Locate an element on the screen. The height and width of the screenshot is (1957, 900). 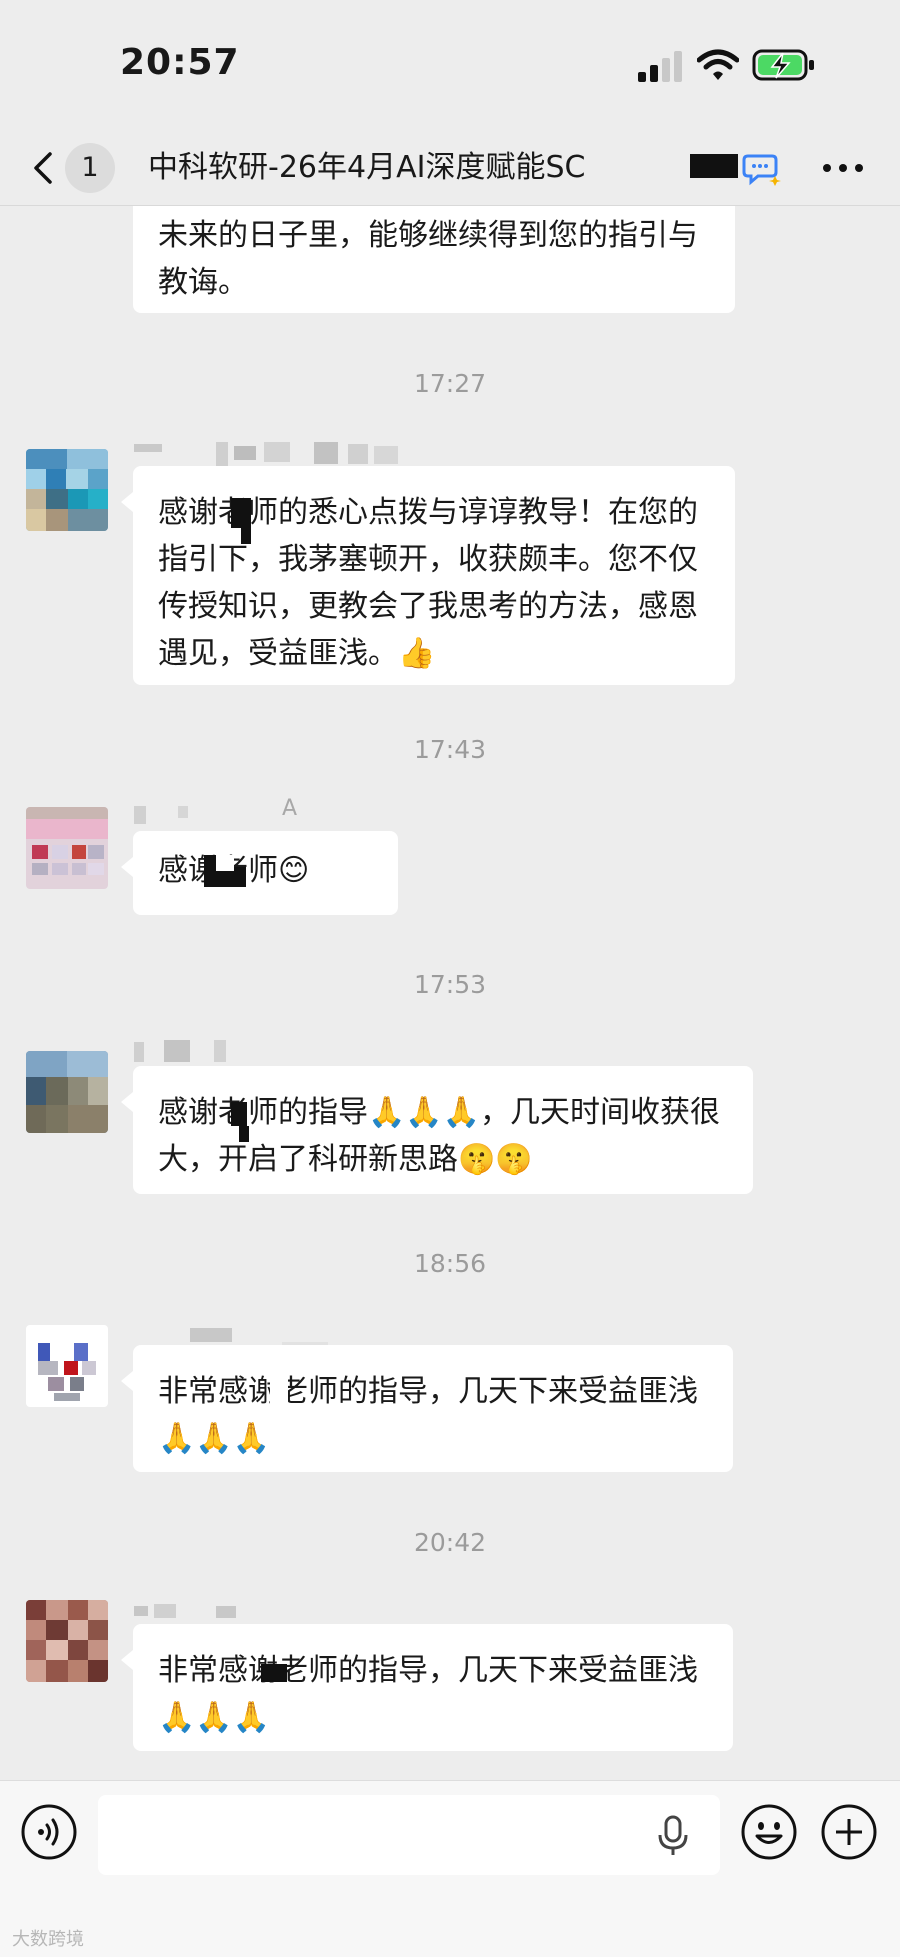
chat-header: 1 中科软研-26年4月AI深度赋能SC is located at coordinates (450, 168).